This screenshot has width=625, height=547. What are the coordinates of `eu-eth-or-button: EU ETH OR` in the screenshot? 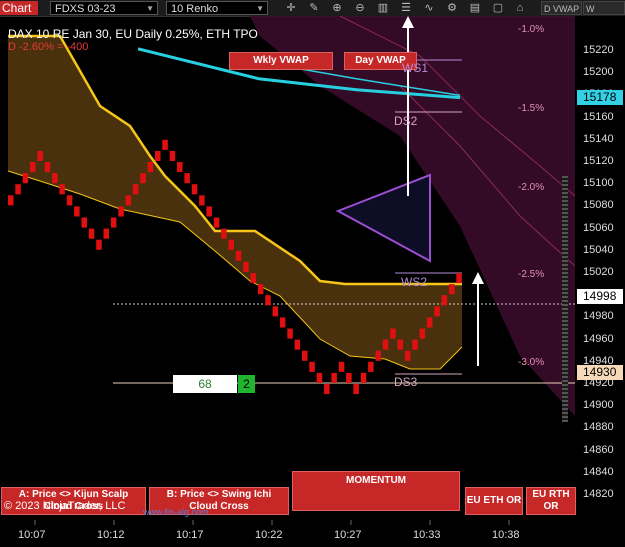 It's located at (494, 501).